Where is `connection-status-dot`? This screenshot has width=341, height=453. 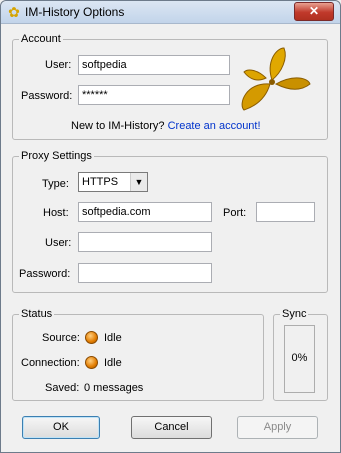
connection-status-dot is located at coordinates (91, 362).